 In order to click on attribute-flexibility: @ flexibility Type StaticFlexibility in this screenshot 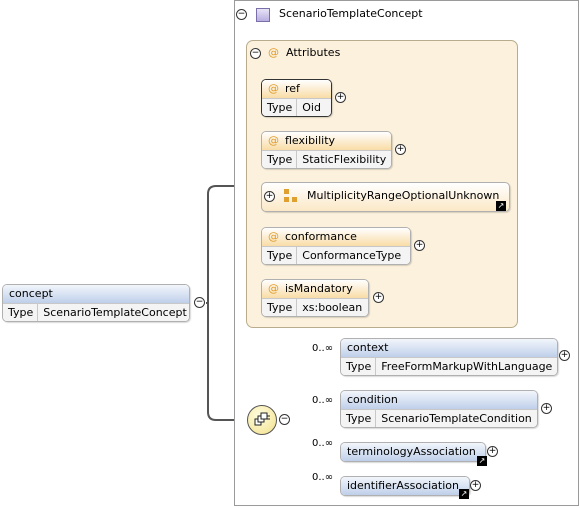, I will do `click(326, 150)`.